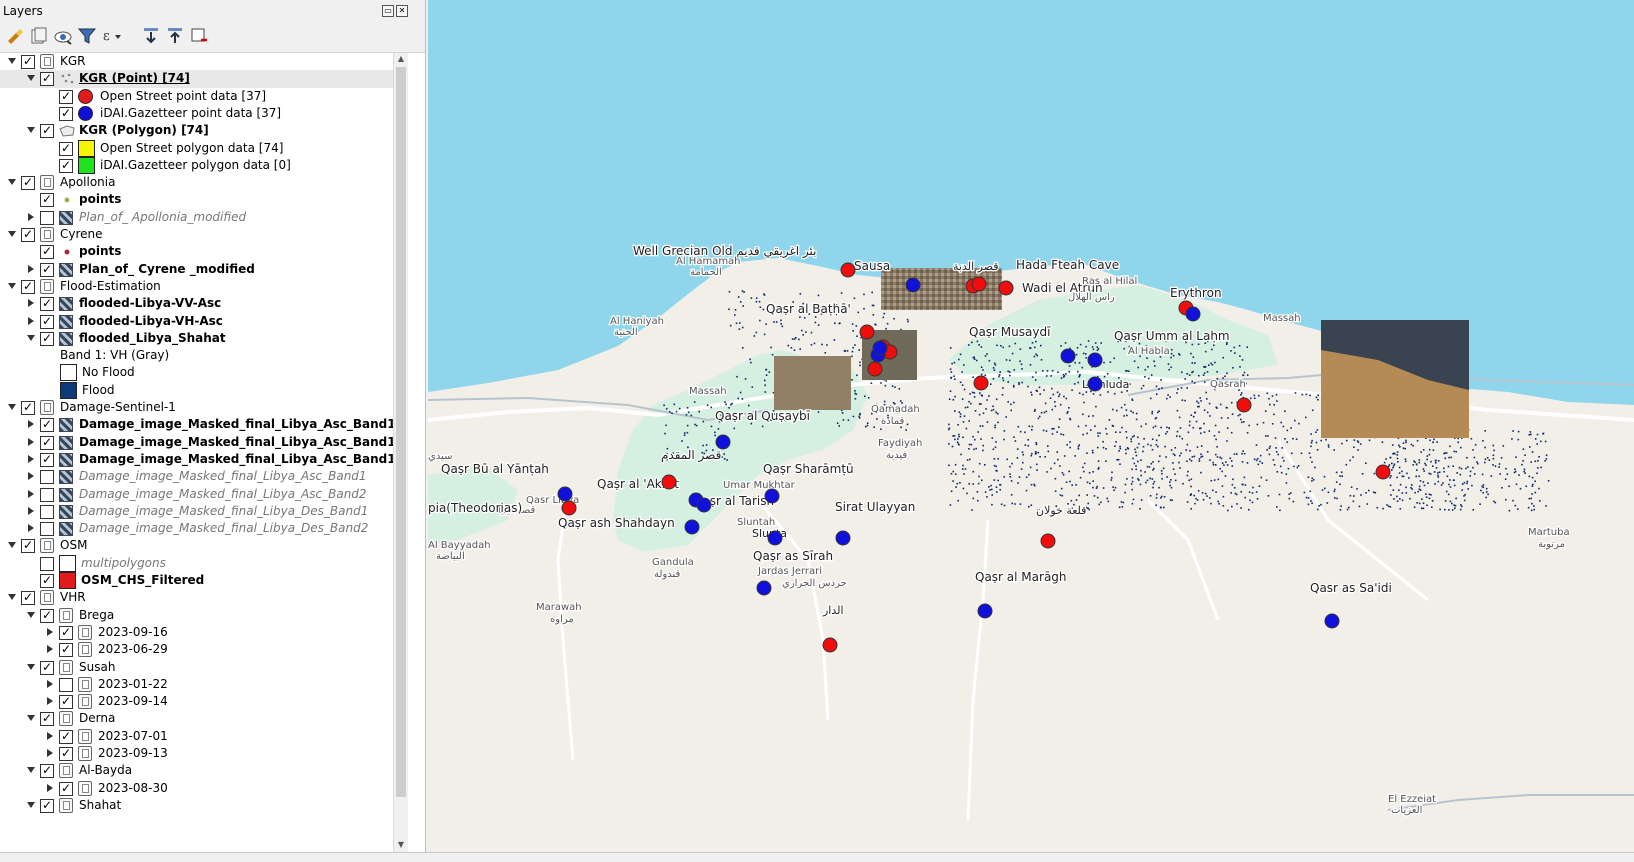 The image size is (1634, 862). I want to click on scroll-down-icon: ▼, so click(401, 845).